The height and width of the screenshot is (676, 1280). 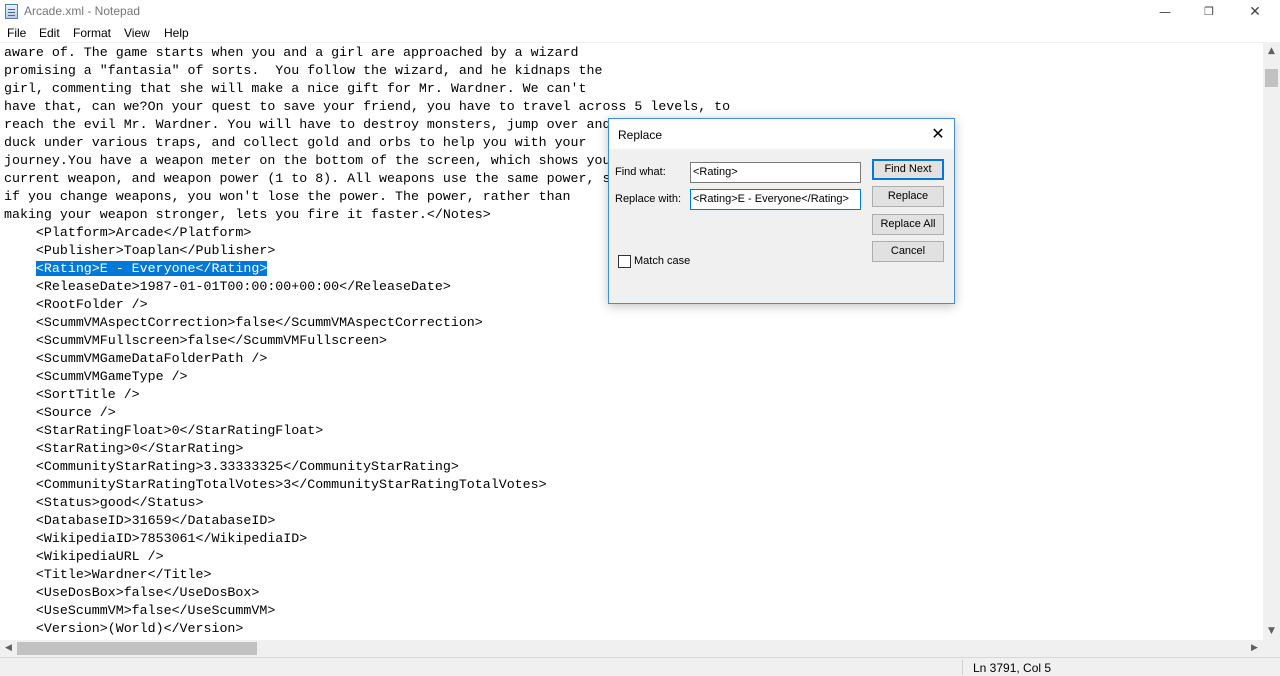 I want to click on menu-file: File, so click(x=16, y=33).